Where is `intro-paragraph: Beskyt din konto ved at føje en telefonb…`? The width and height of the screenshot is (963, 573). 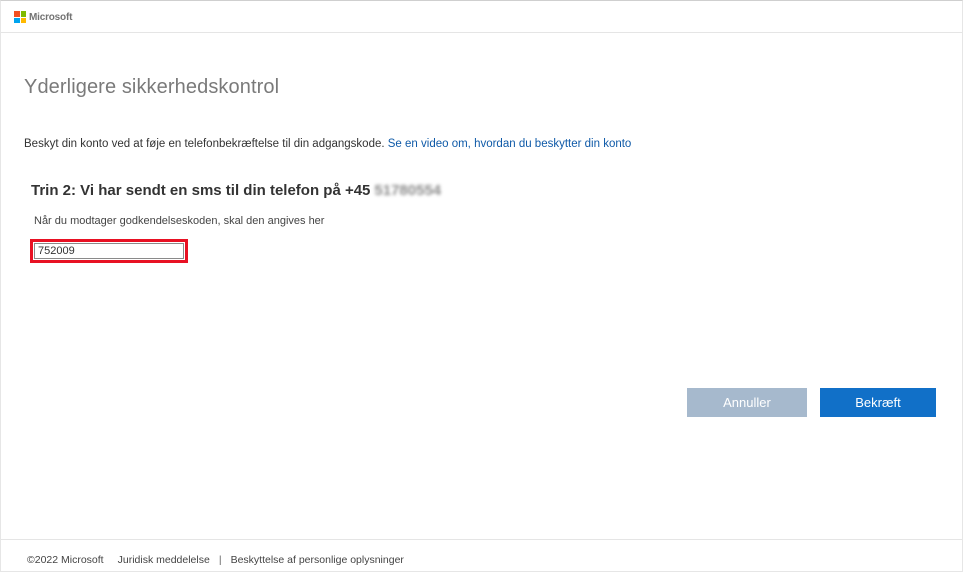 intro-paragraph: Beskyt din konto ved at føje en telefonb… is located at coordinates (327, 144).